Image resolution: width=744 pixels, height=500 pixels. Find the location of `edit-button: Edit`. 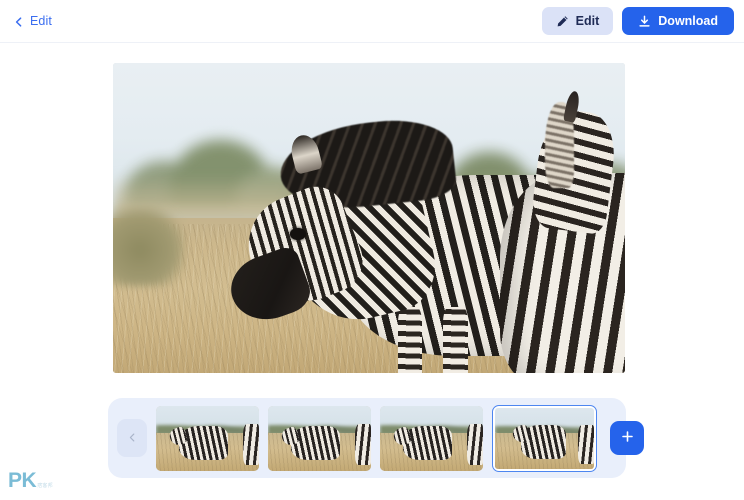

edit-button: Edit is located at coordinates (577, 21).